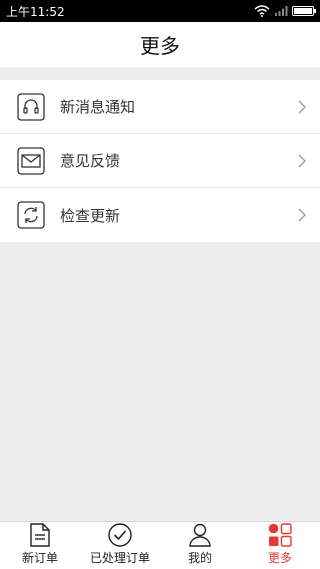 The height and width of the screenshot is (569, 320). I want to click on page-header: 更多, so click(160, 44).